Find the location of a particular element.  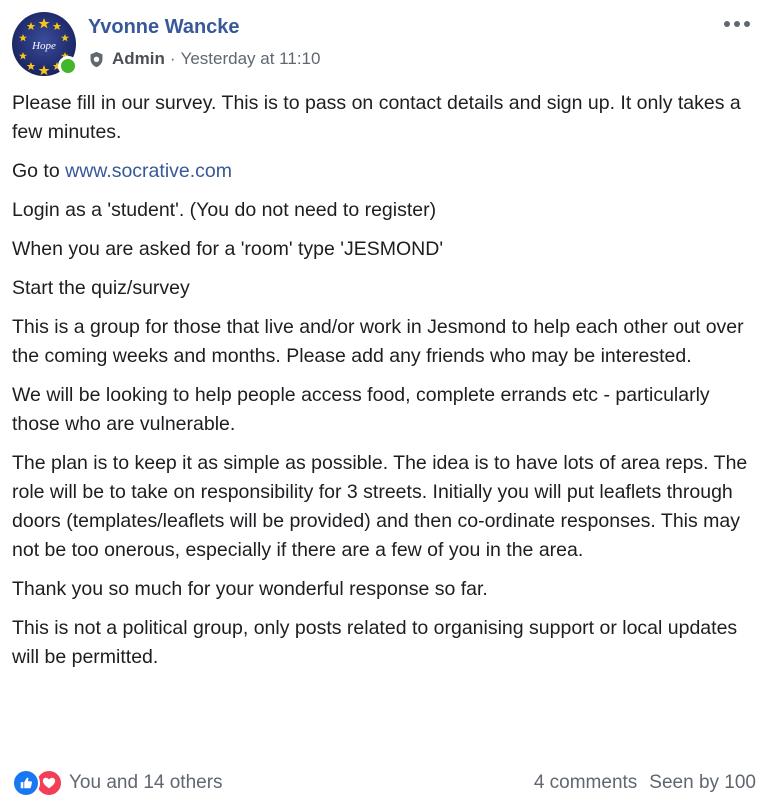

admin-shield-icon is located at coordinates (96, 59).